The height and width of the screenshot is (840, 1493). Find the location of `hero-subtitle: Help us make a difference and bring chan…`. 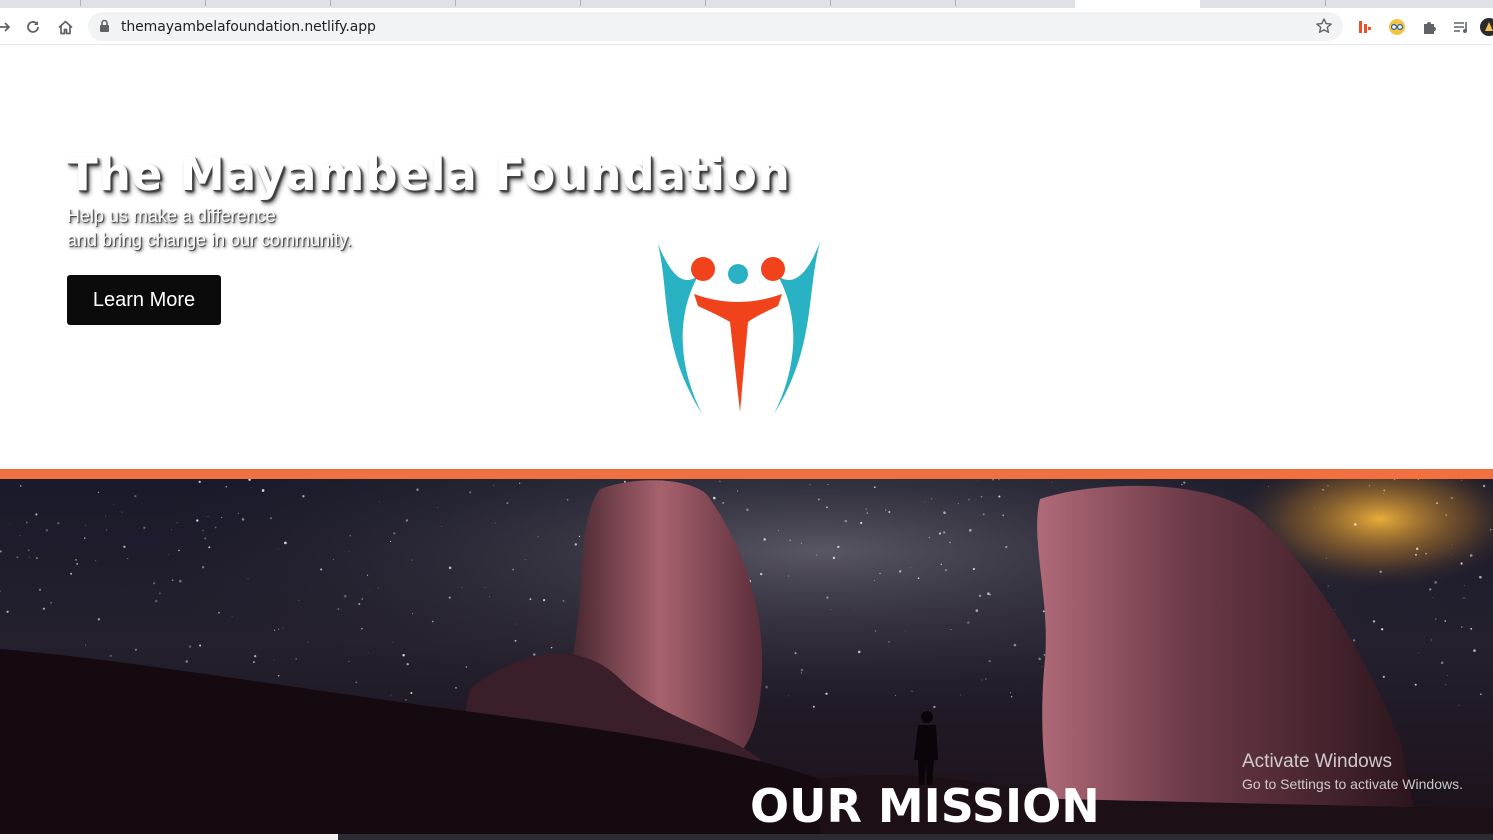

hero-subtitle: Help us make a difference and bring chan… is located at coordinates (209, 228).